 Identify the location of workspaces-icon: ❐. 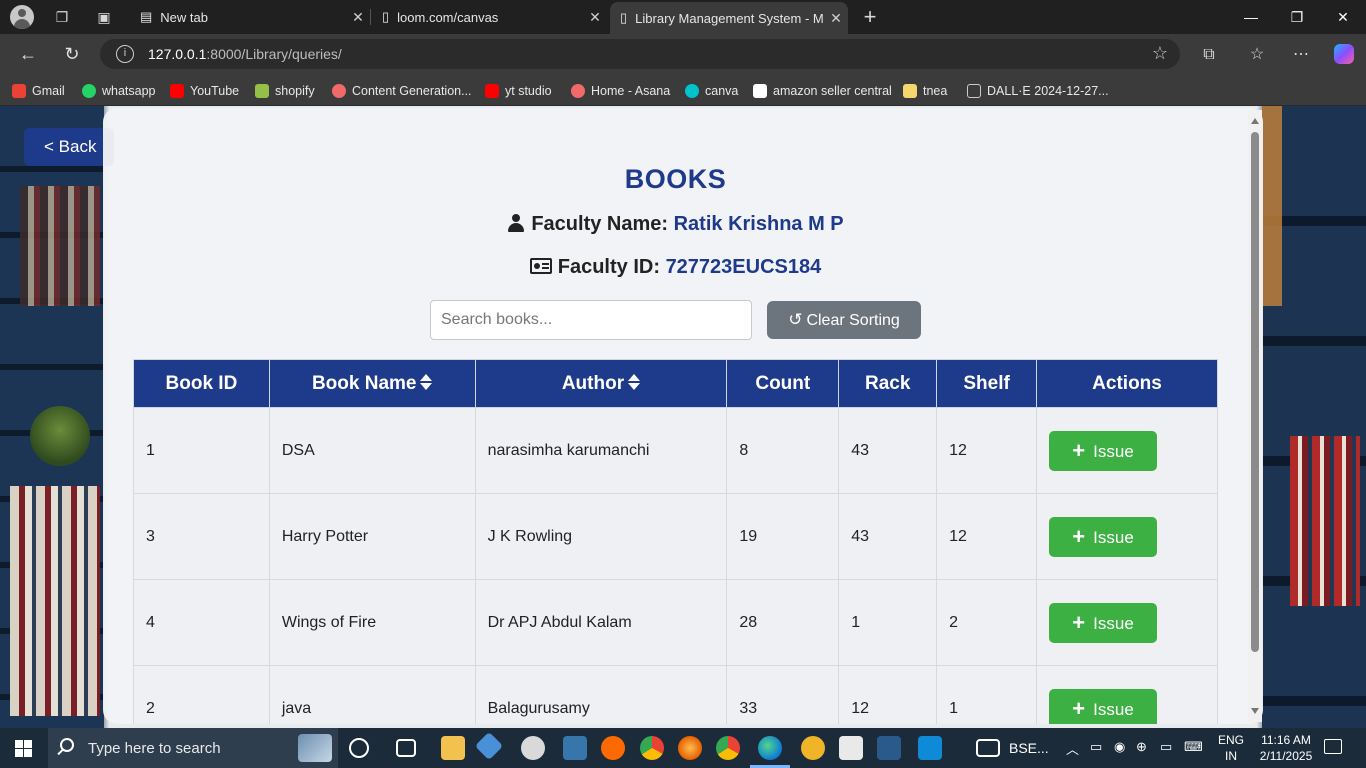
(62, 17).